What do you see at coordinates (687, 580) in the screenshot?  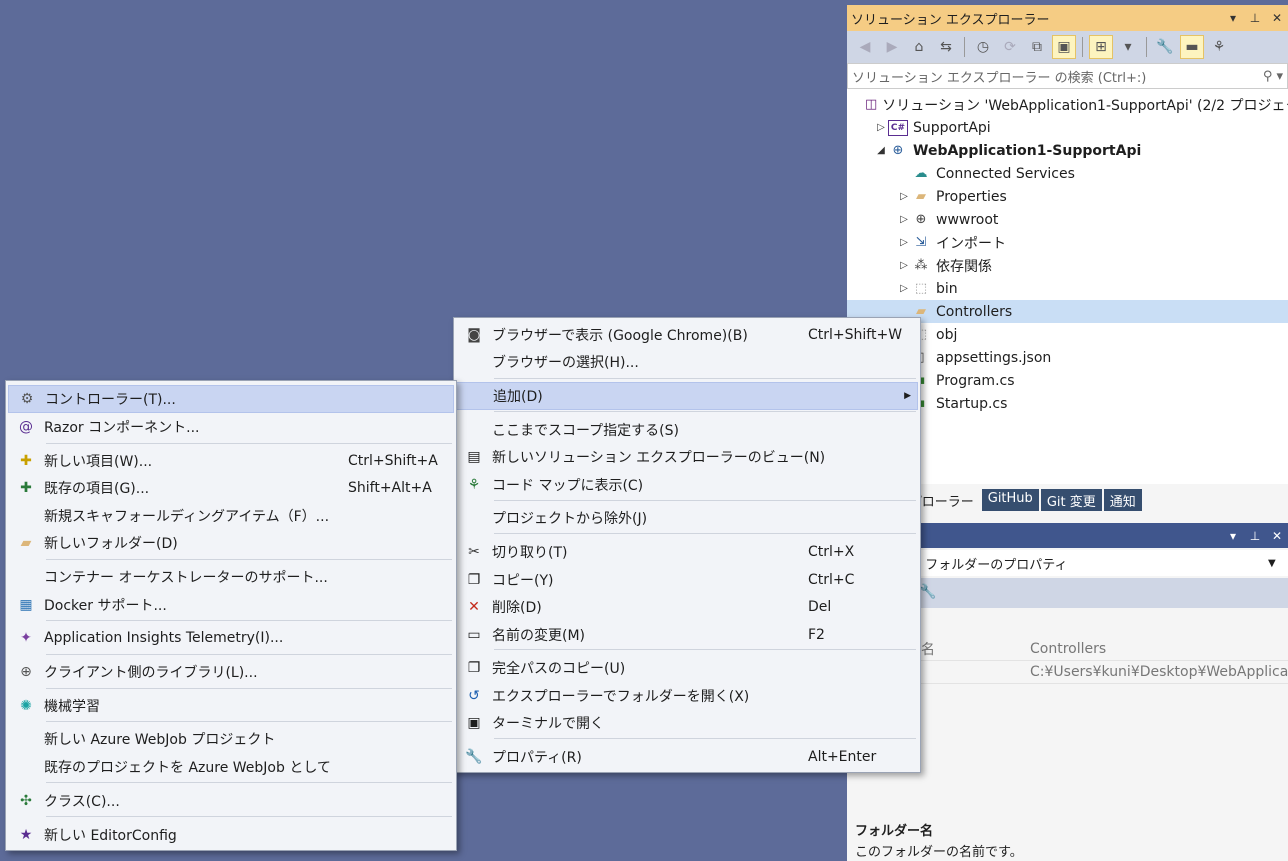 I see `menu-item: ❐ コピー(Y) Ctrl+C` at bounding box center [687, 580].